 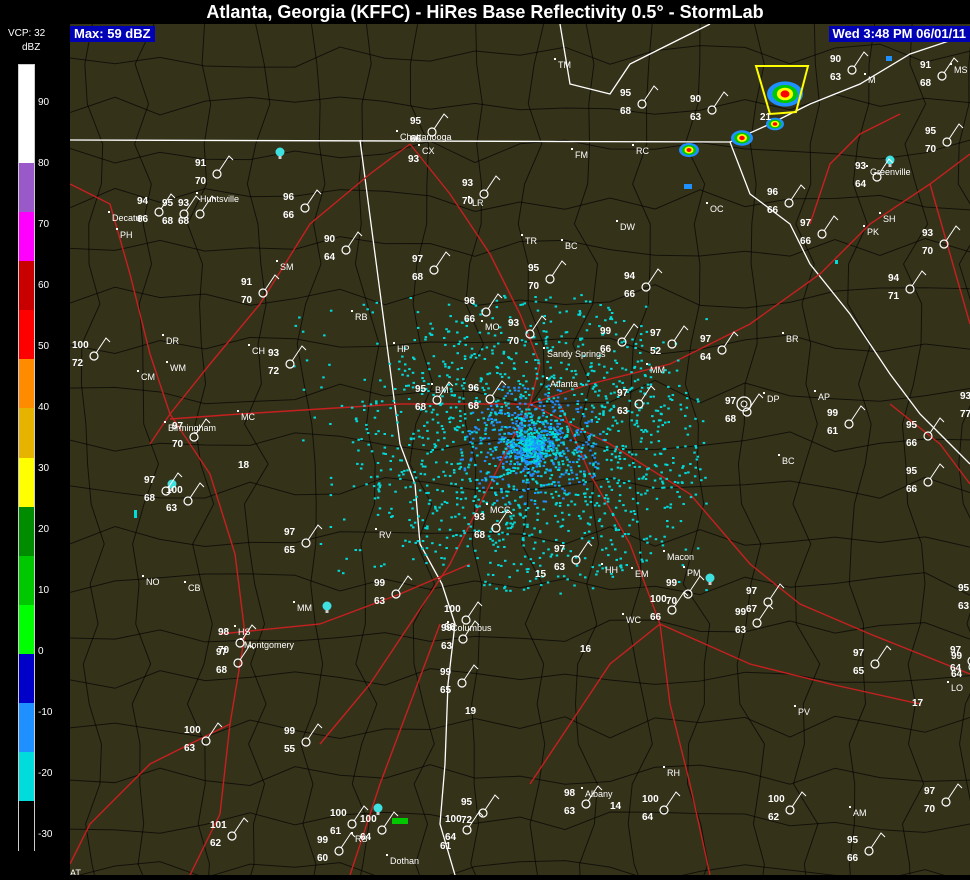 What do you see at coordinates (894, 296) in the screenshot?
I see `station-dewpoint: 71` at bounding box center [894, 296].